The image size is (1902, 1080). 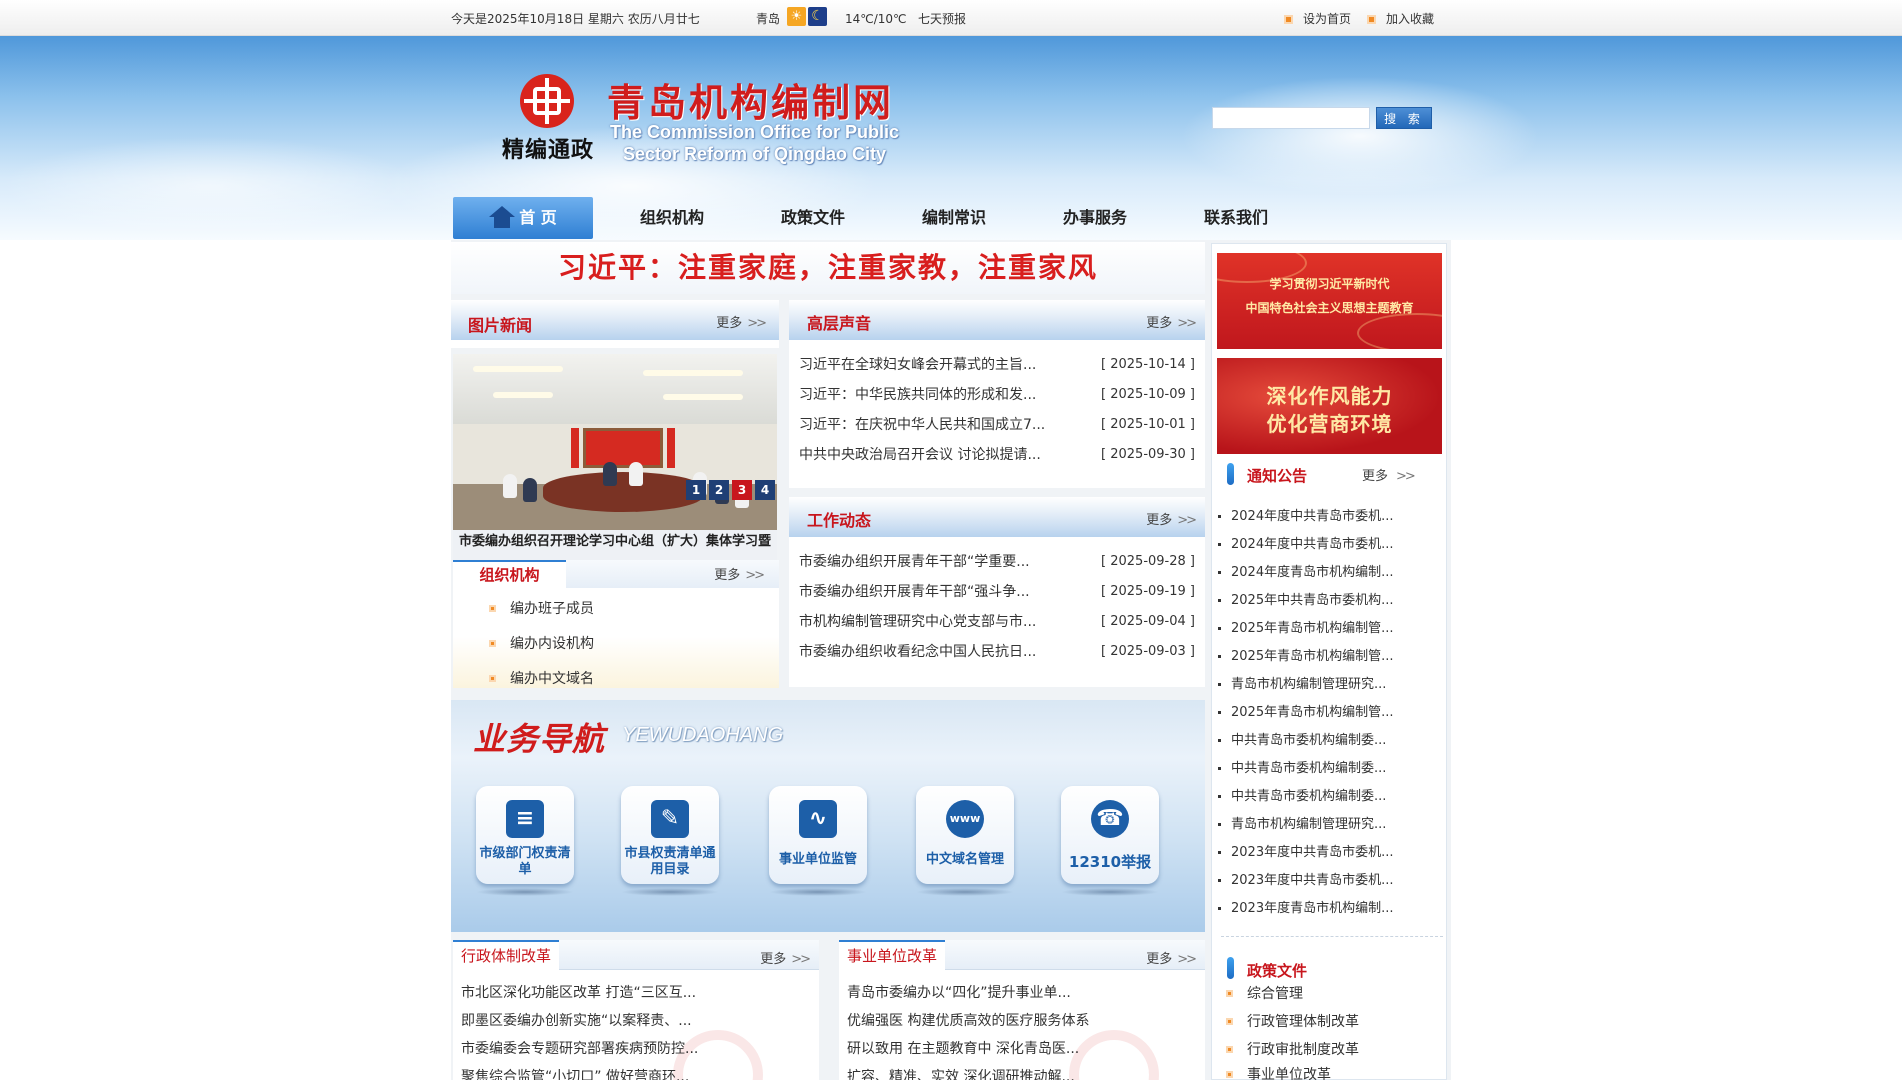 I want to click on news-item: 市委编办组织开展青年干部“学重要... [ 2025-09-28 ], so click(x=997, y=562).